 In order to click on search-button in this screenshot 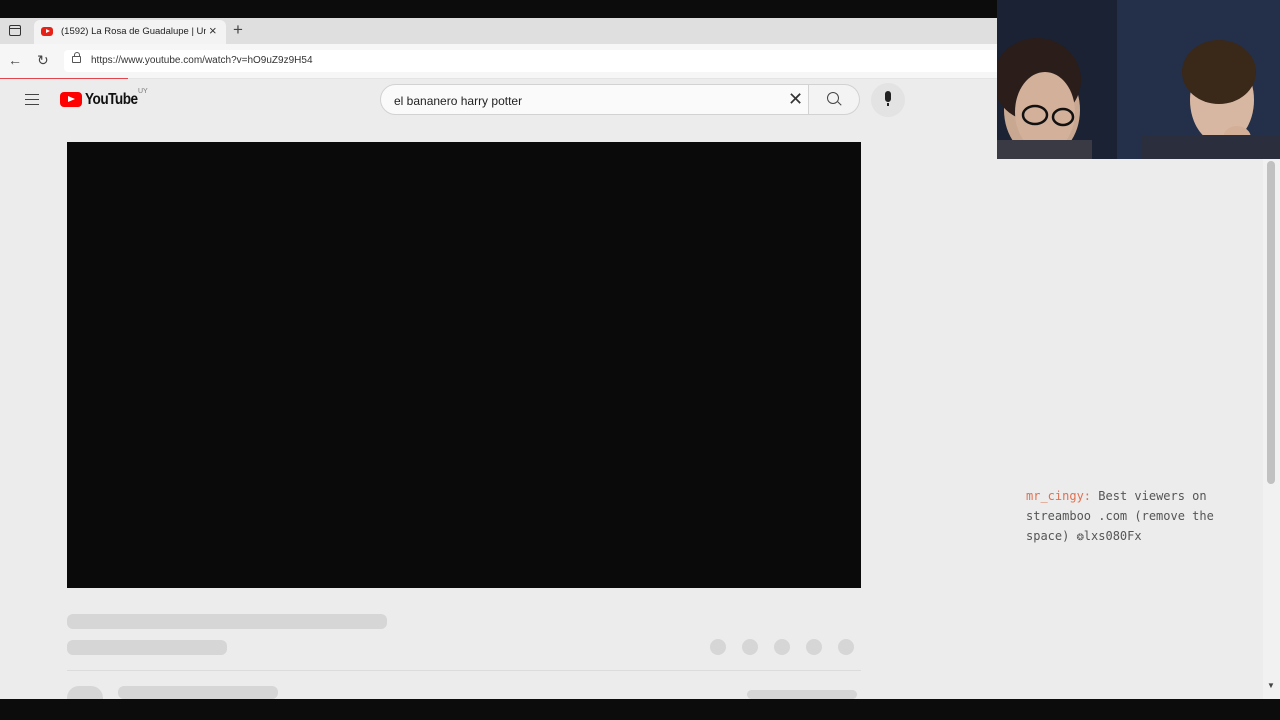, I will do `click(834, 99)`.